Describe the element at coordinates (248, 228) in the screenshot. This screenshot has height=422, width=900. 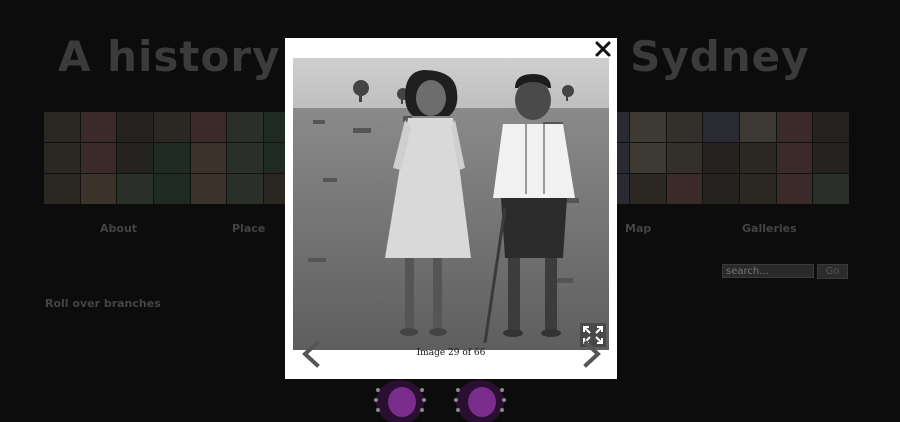
I see `nav-item-place: Place` at that location.